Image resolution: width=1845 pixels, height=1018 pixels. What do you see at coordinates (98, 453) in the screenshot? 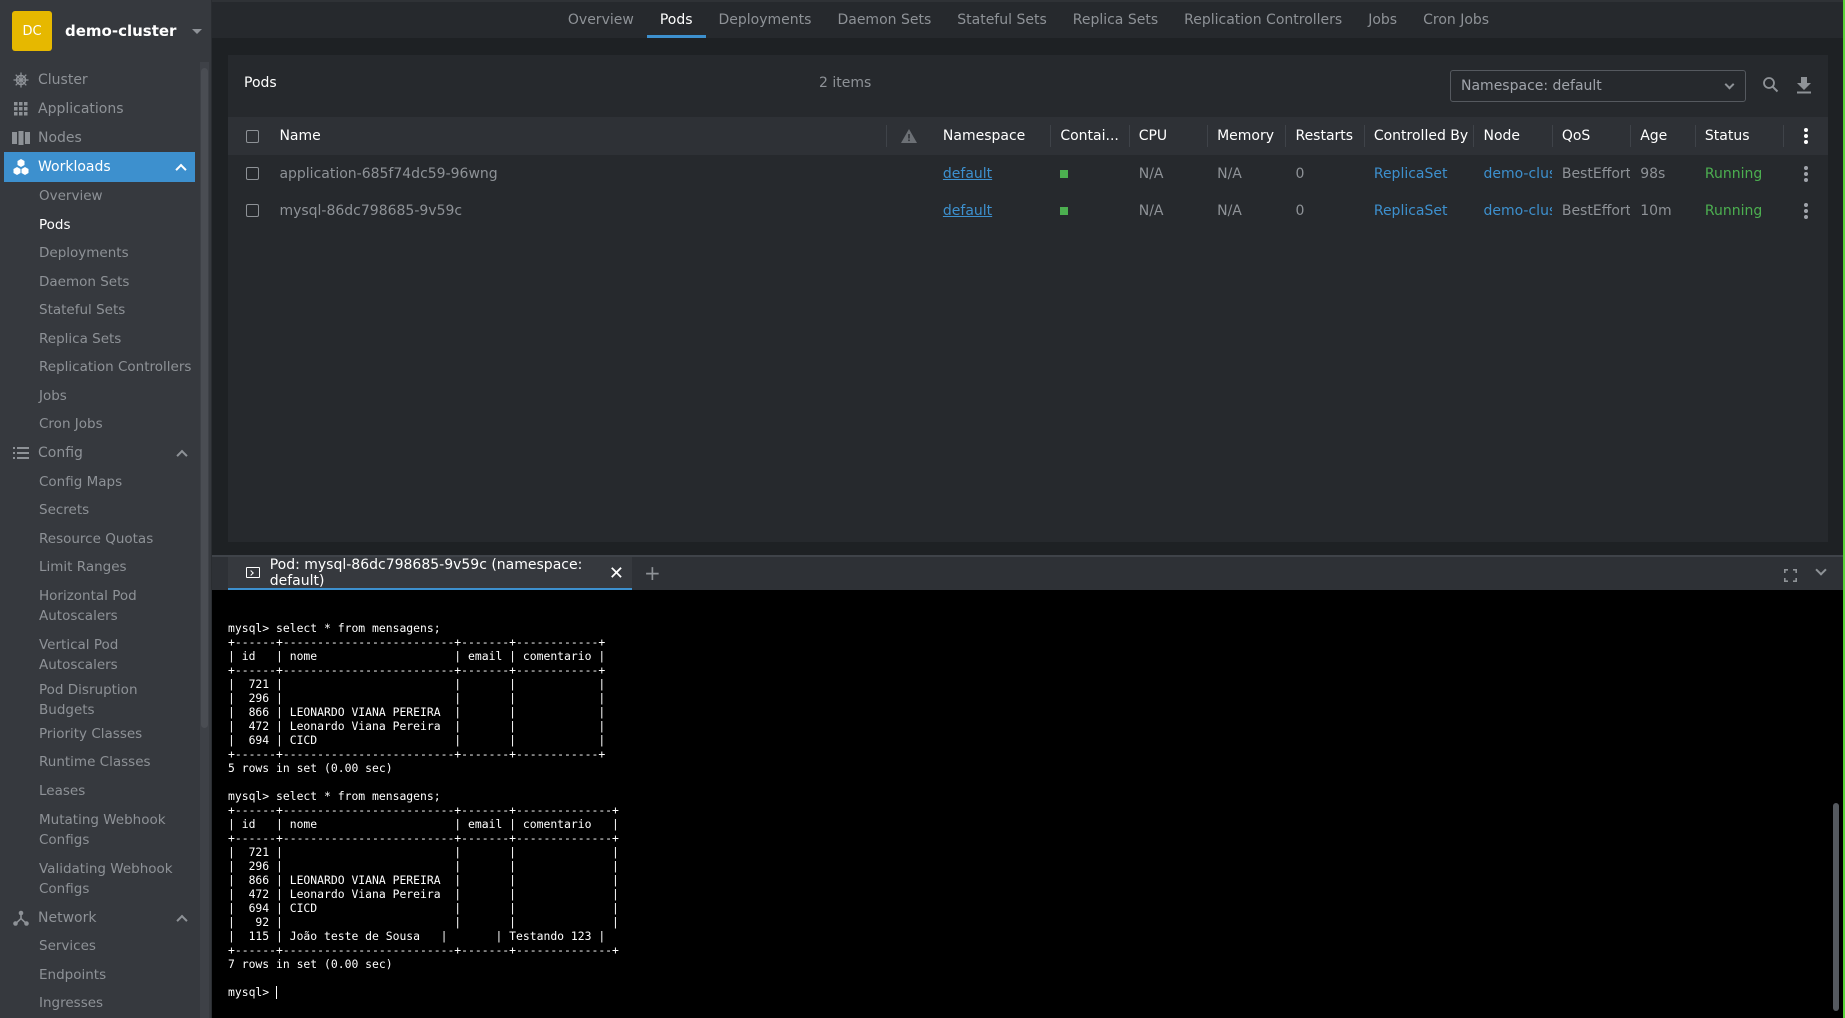
I see `sidebar-item-config: Config` at bounding box center [98, 453].